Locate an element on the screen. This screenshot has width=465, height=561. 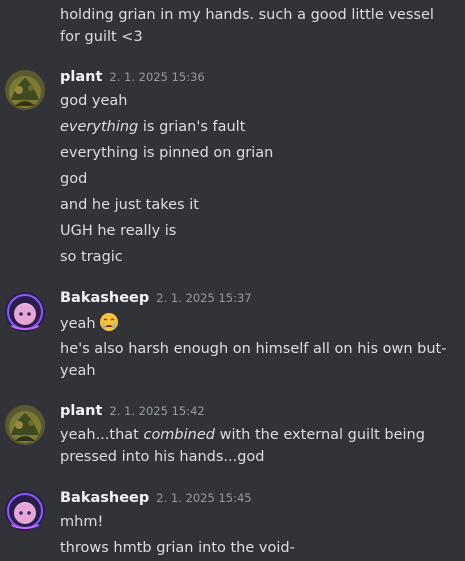
timestamp: 2. 1. 2025 15:45 is located at coordinates (203, 498).